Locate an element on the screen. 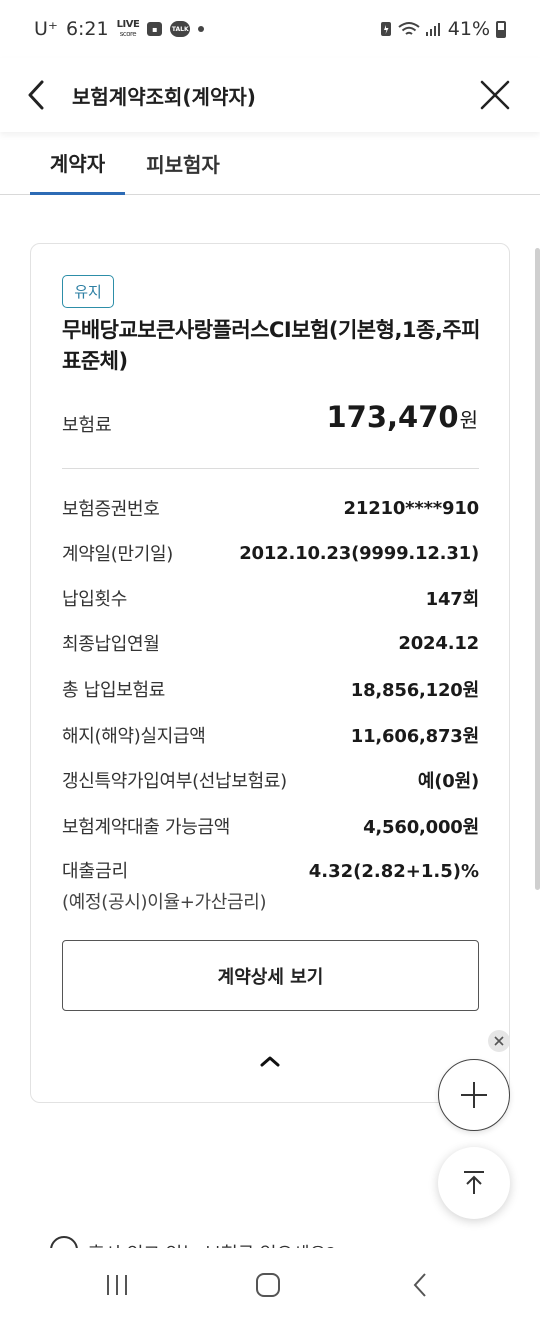 The width and height of the screenshot is (540, 1320). carrier-label: U⁺ is located at coordinates (46, 29).